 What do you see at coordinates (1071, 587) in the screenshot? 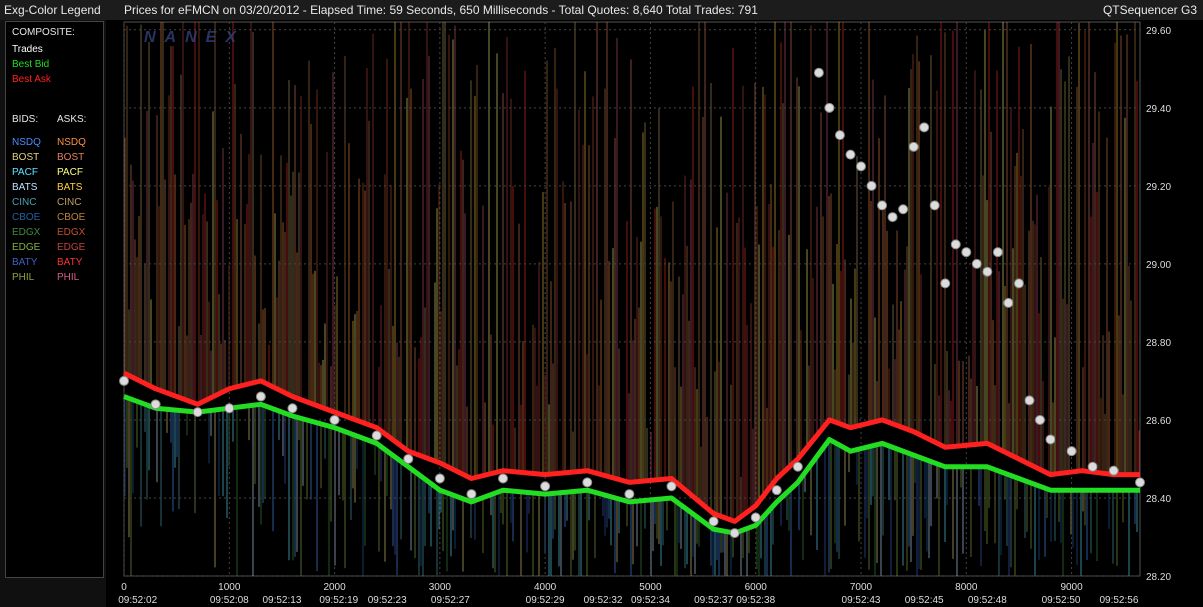
I see `x-tick-label: 9000` at bounding box center [1071, 587].